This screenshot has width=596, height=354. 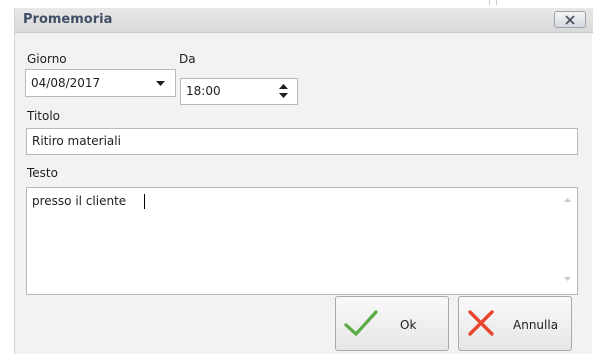 What do you see at coordinates (44, 116) in the screenshot?
I see `title-label: Titolo` at bounding box center [44, 116].